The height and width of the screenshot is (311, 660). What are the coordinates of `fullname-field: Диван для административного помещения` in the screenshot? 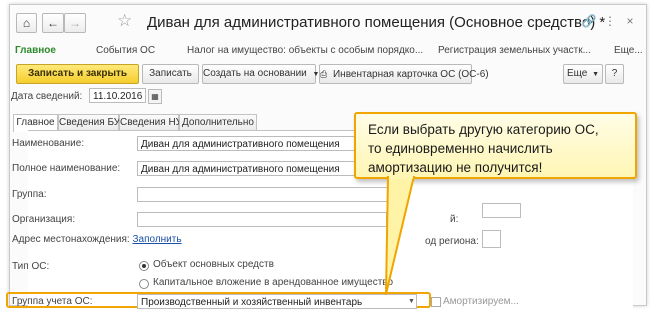 It's located at (247, 168).